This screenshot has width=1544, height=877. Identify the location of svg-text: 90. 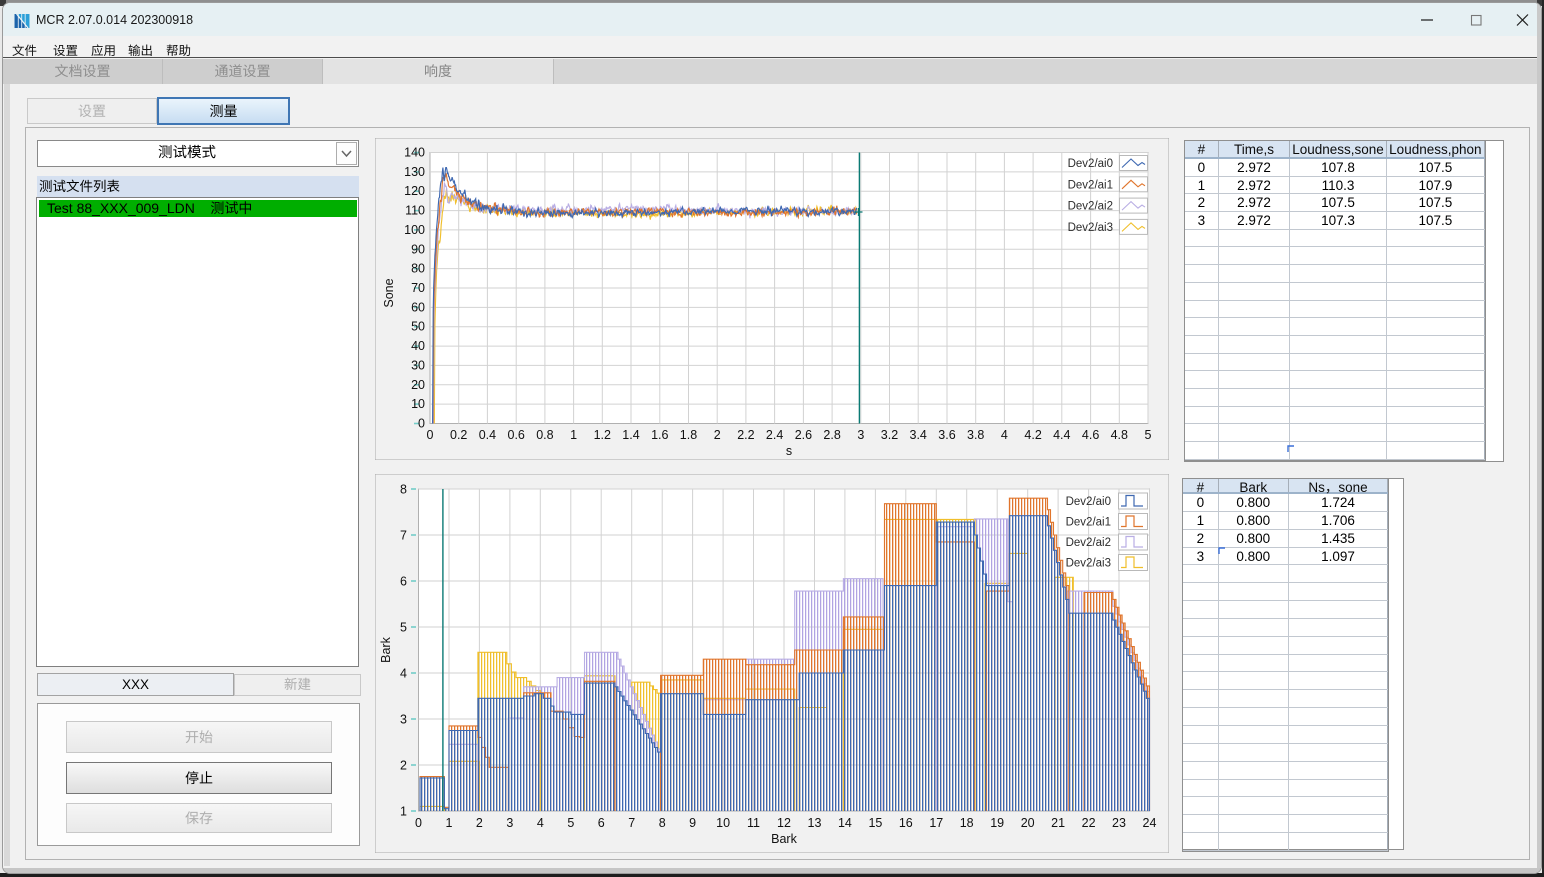
(418, 249).